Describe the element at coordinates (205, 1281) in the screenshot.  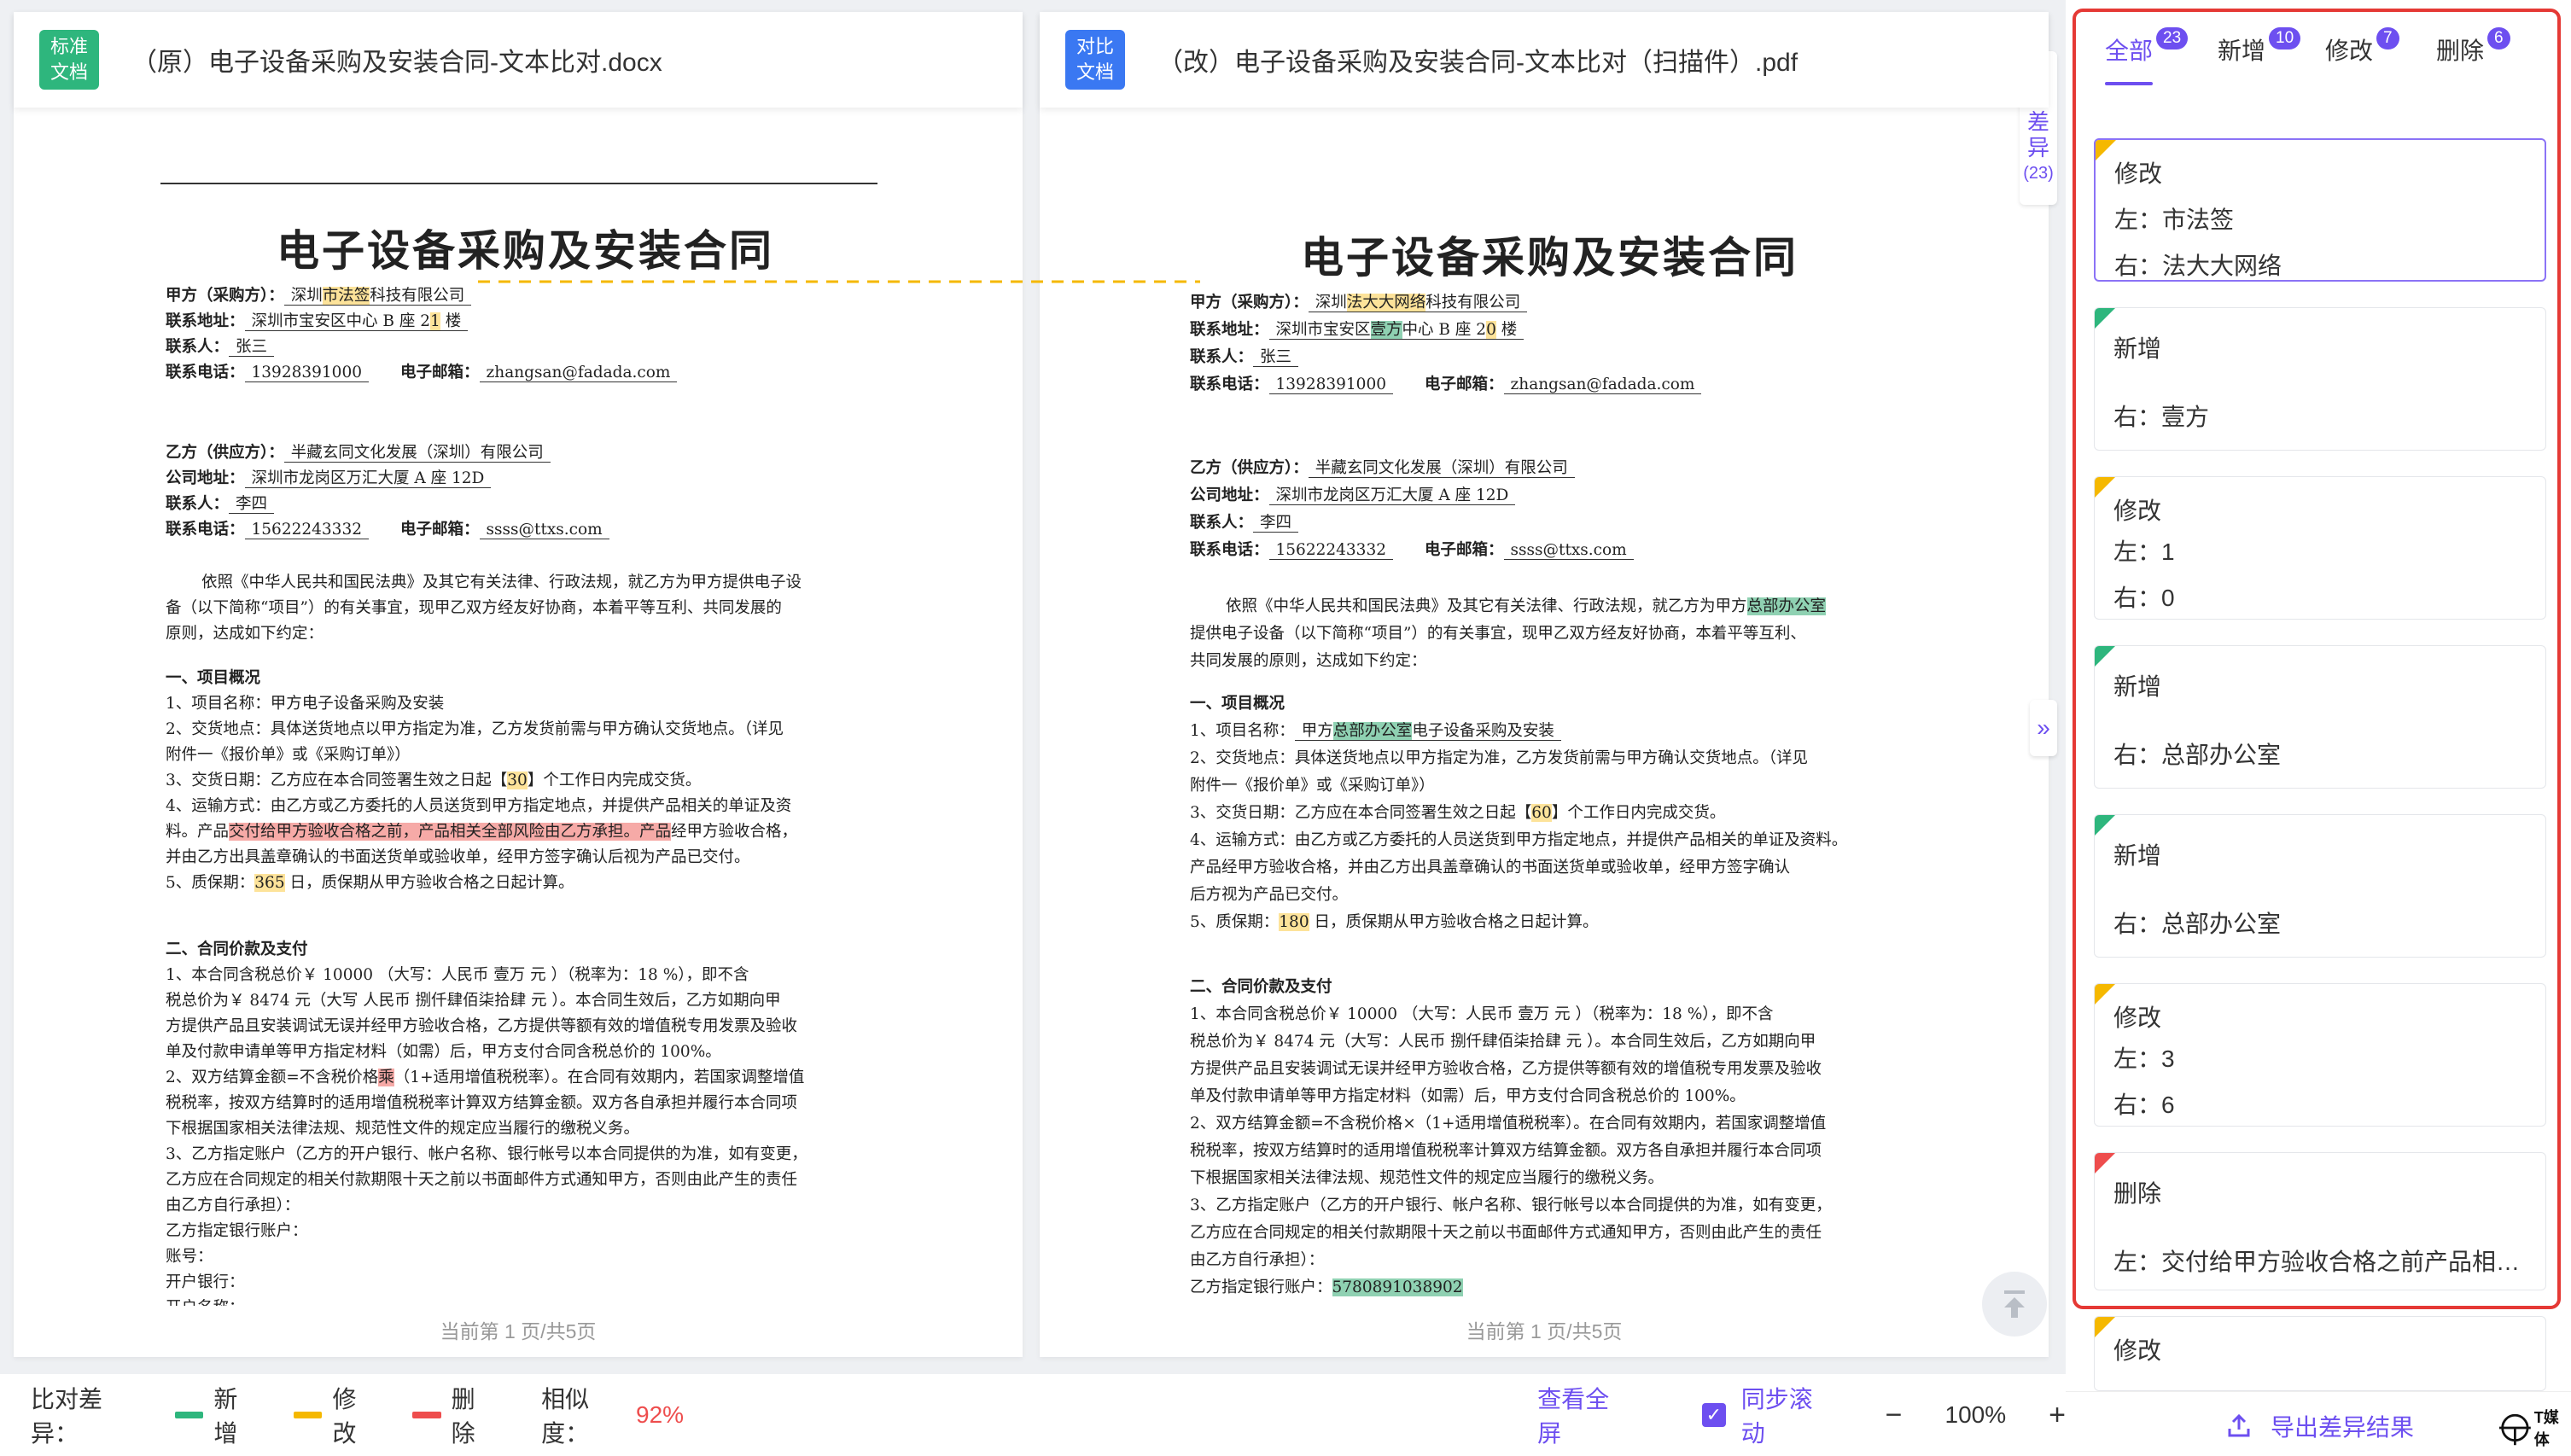
I see `doc-line: 开户银行：` at that location.